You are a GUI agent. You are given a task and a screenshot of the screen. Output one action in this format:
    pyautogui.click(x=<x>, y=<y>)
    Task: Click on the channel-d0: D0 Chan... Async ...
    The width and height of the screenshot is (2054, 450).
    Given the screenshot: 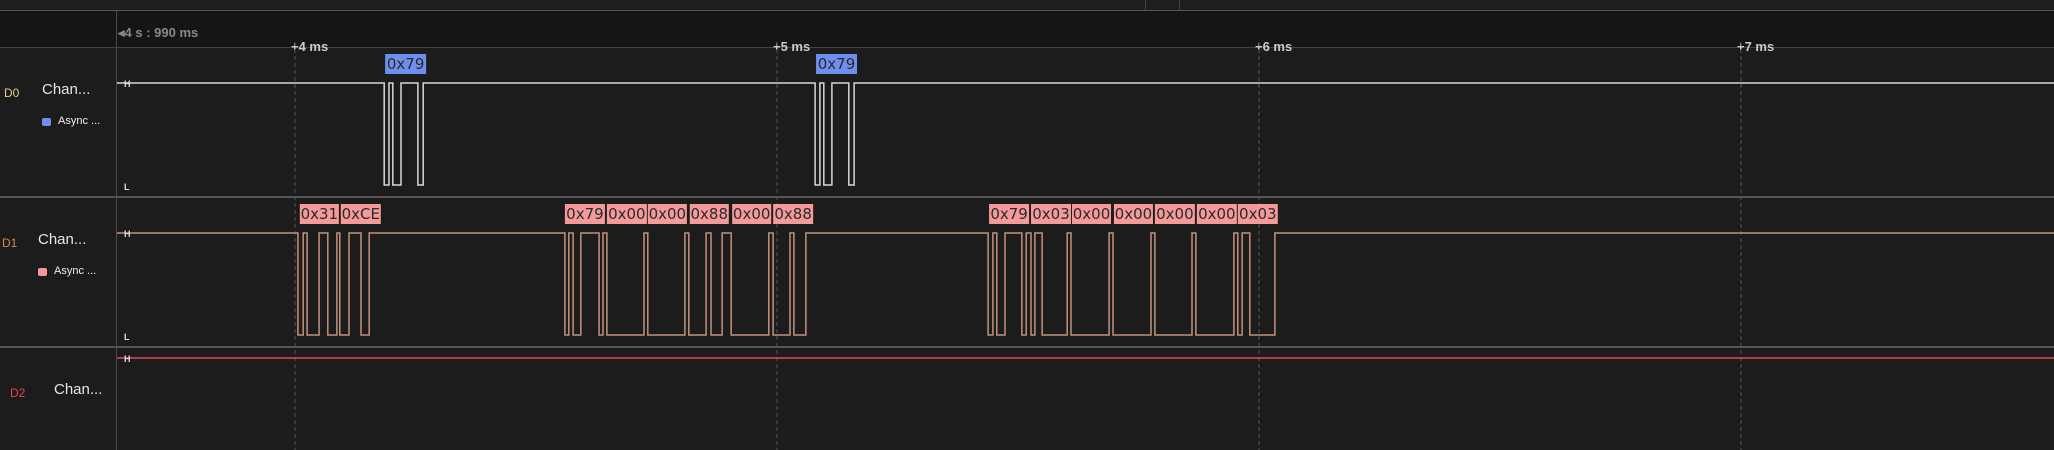 What is the action you would take?
    pyautogui.click(x=58, y=122)
    